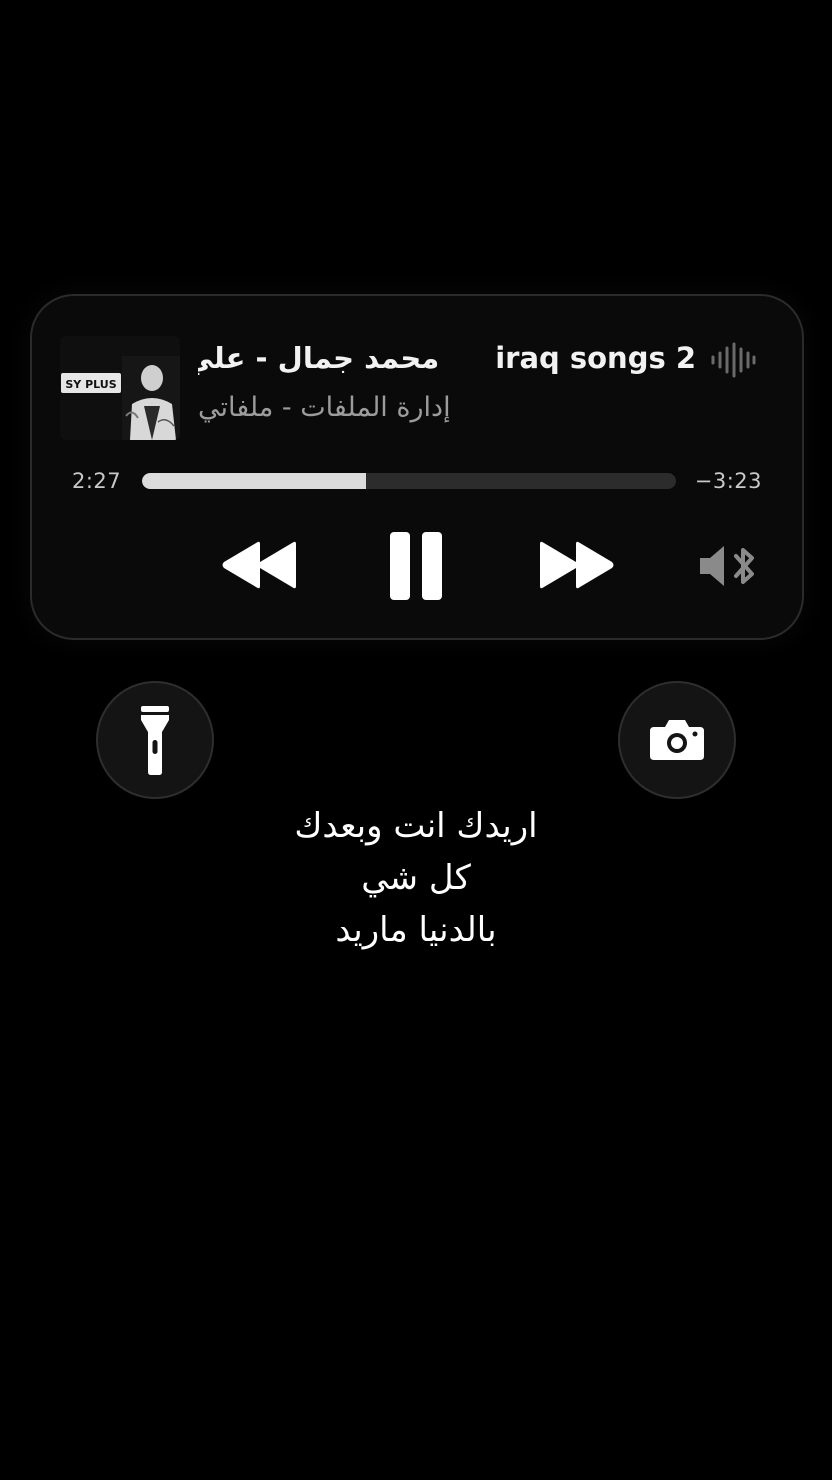 This screenshot has height=1480, width=832. What do you see at coordinates (324, 407) in the screenshot?
I see `track-source: إدارة الملفات - ملفاتي` at bounding box center [324, 407].